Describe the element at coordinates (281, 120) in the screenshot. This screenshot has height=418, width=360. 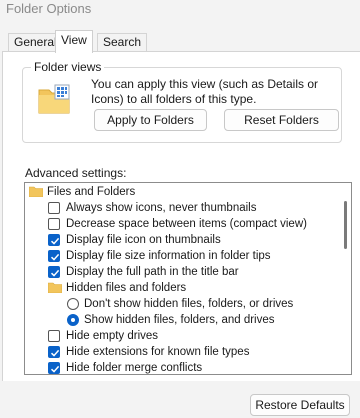
I see `reset-folders-button: Reset Folders` at that location.